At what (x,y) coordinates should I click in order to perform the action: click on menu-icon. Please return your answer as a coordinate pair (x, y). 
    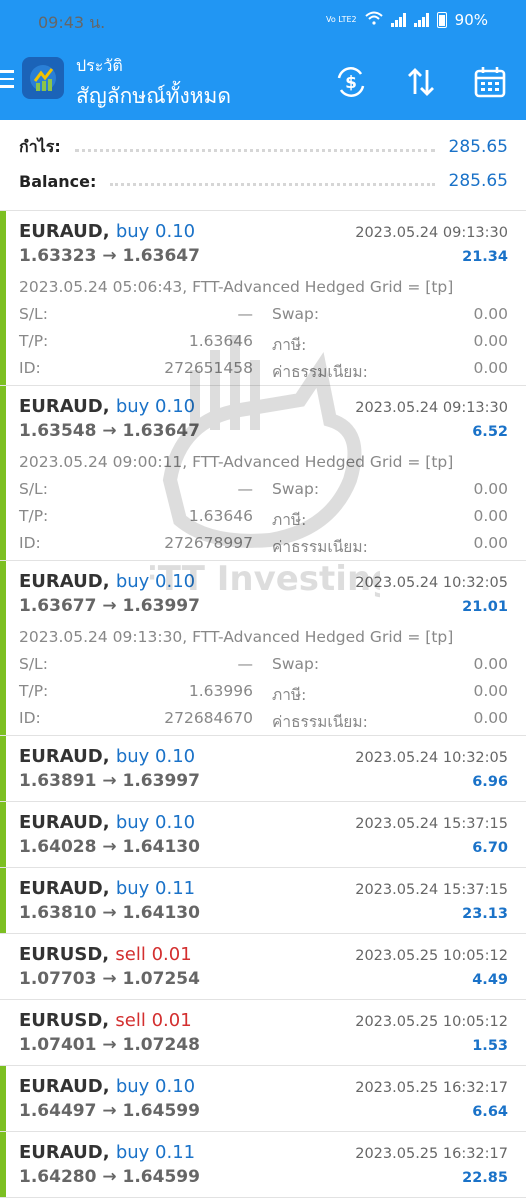
    Looking at the image, I should click on (7, 81).